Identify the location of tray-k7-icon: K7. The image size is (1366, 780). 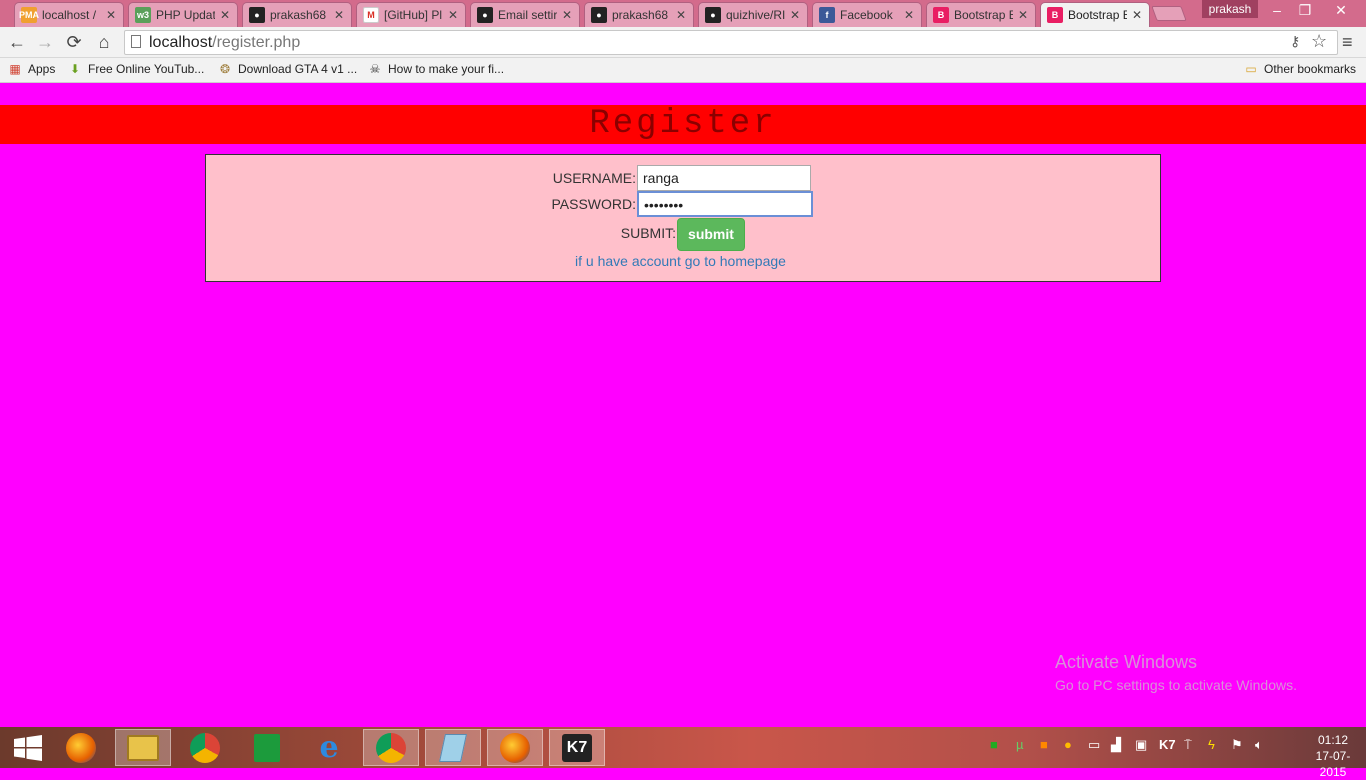
(1167, 744).